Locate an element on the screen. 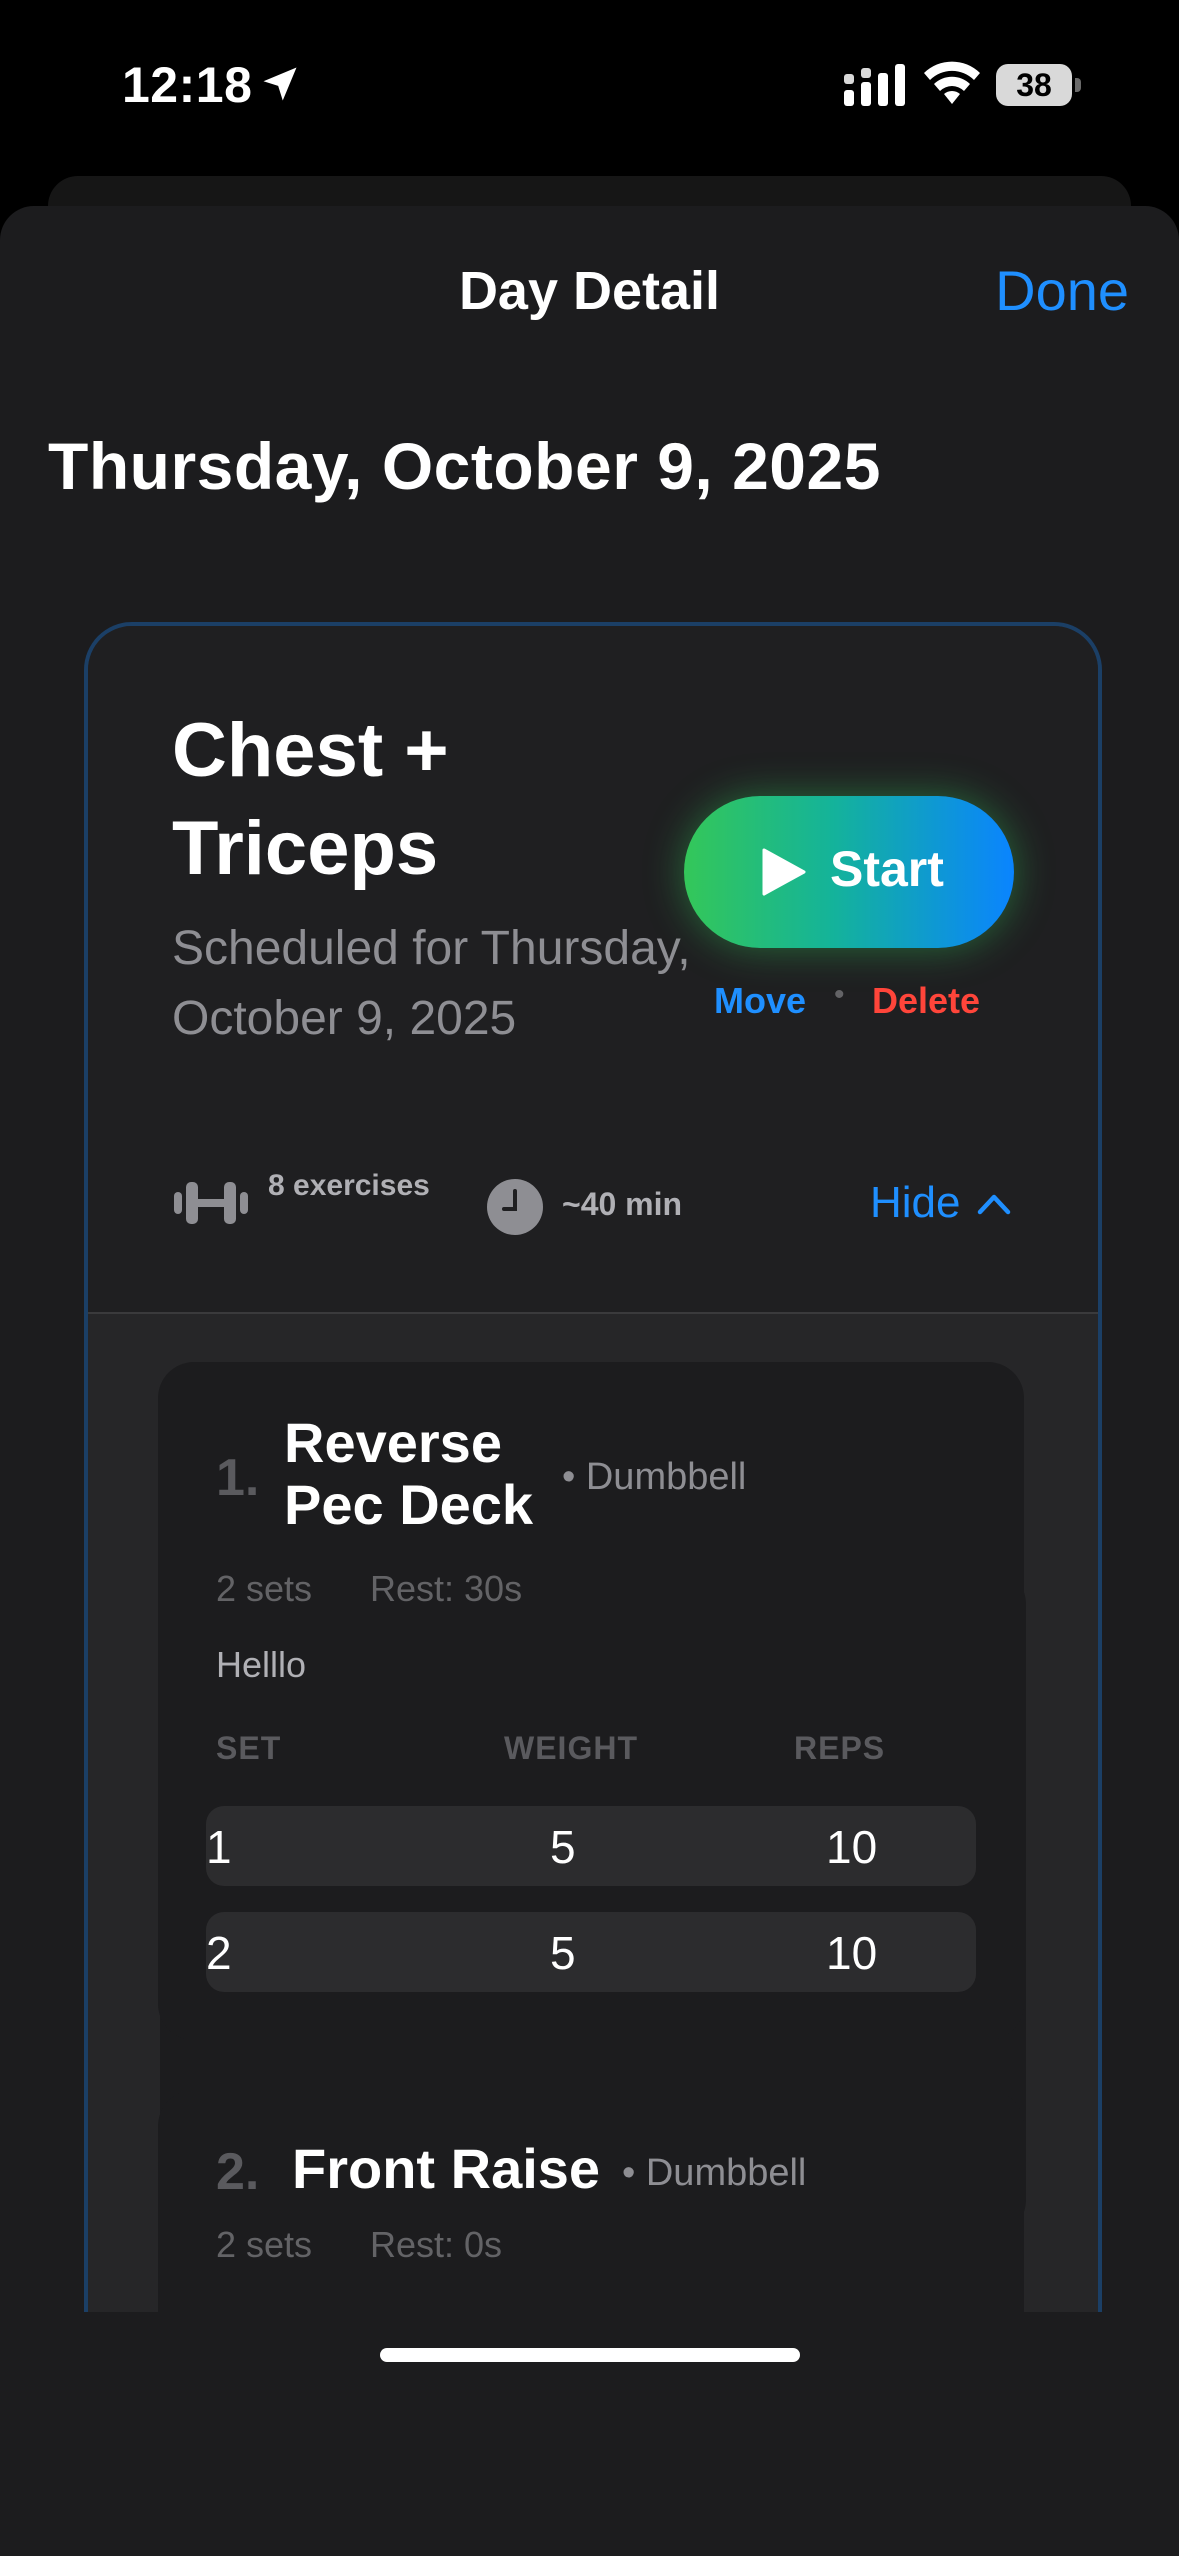  workout-title: Chest + Triceps is located at coordinates (310, 799).